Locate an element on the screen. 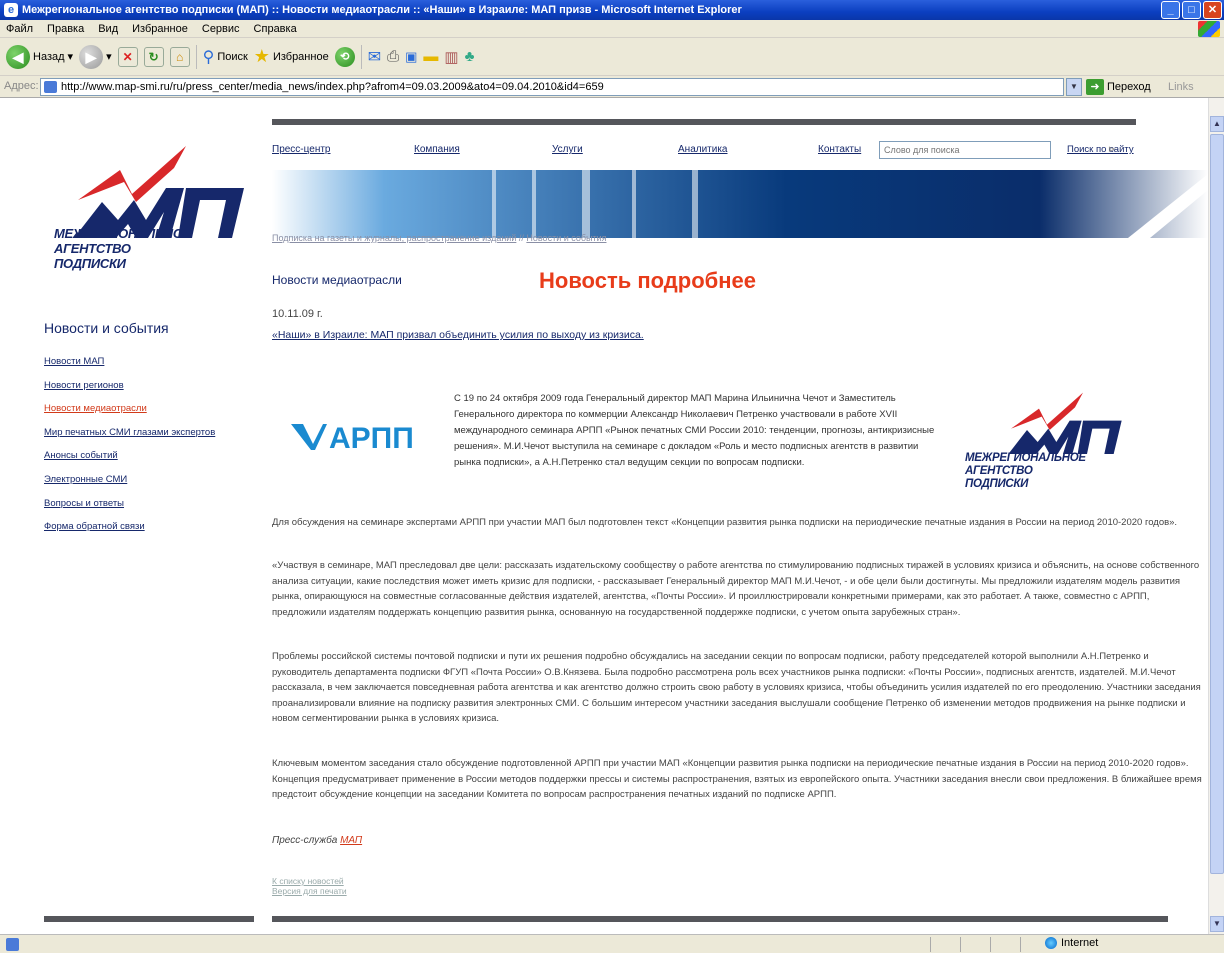 Image resolution: width=1224 pixels, height=953 pixels. map-logo: МЕЖРЕГИОНАЛЬНОЕ АГЕНТСТВО ПОДПИСКИ is located at coordinates (152, 209).